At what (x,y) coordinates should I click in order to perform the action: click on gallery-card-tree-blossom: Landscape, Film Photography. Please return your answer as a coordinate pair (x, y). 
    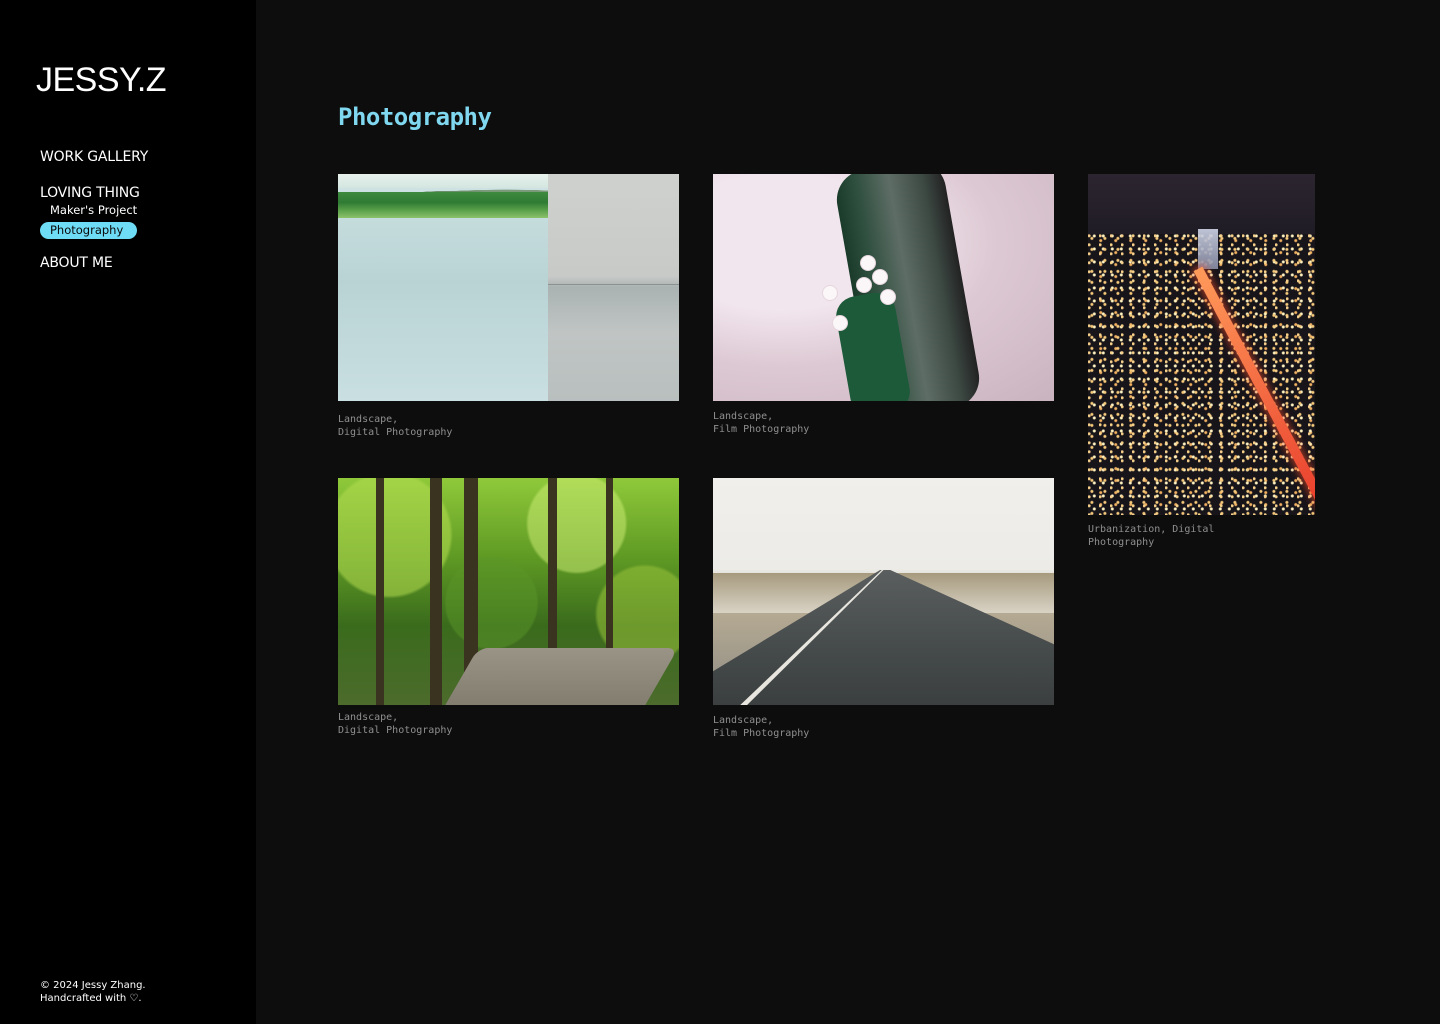
    Looking at the image, I should click on (883, 305).